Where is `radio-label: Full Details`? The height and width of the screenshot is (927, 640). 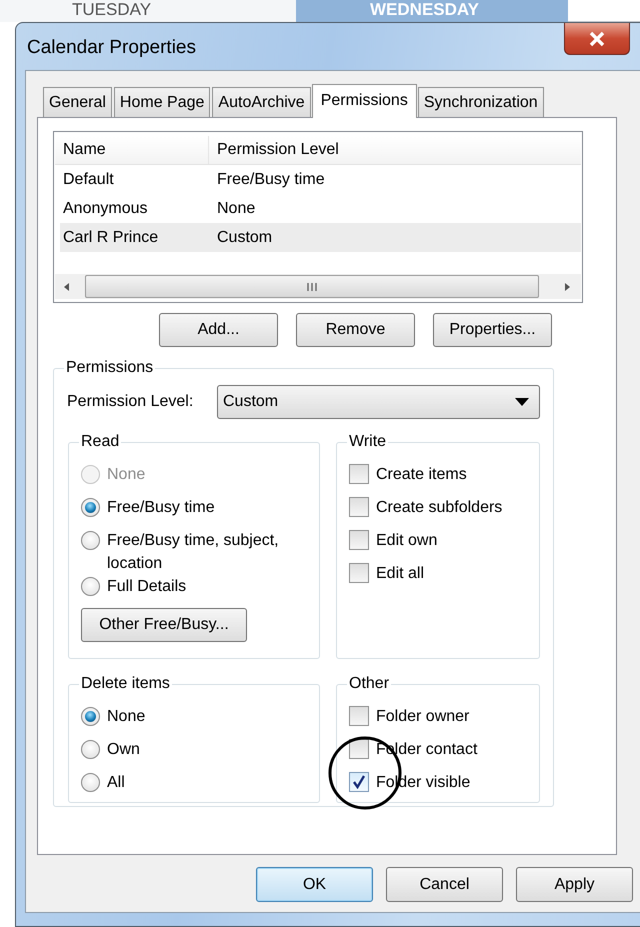 radio-label: Full Details is located at coordinates (146, 587).